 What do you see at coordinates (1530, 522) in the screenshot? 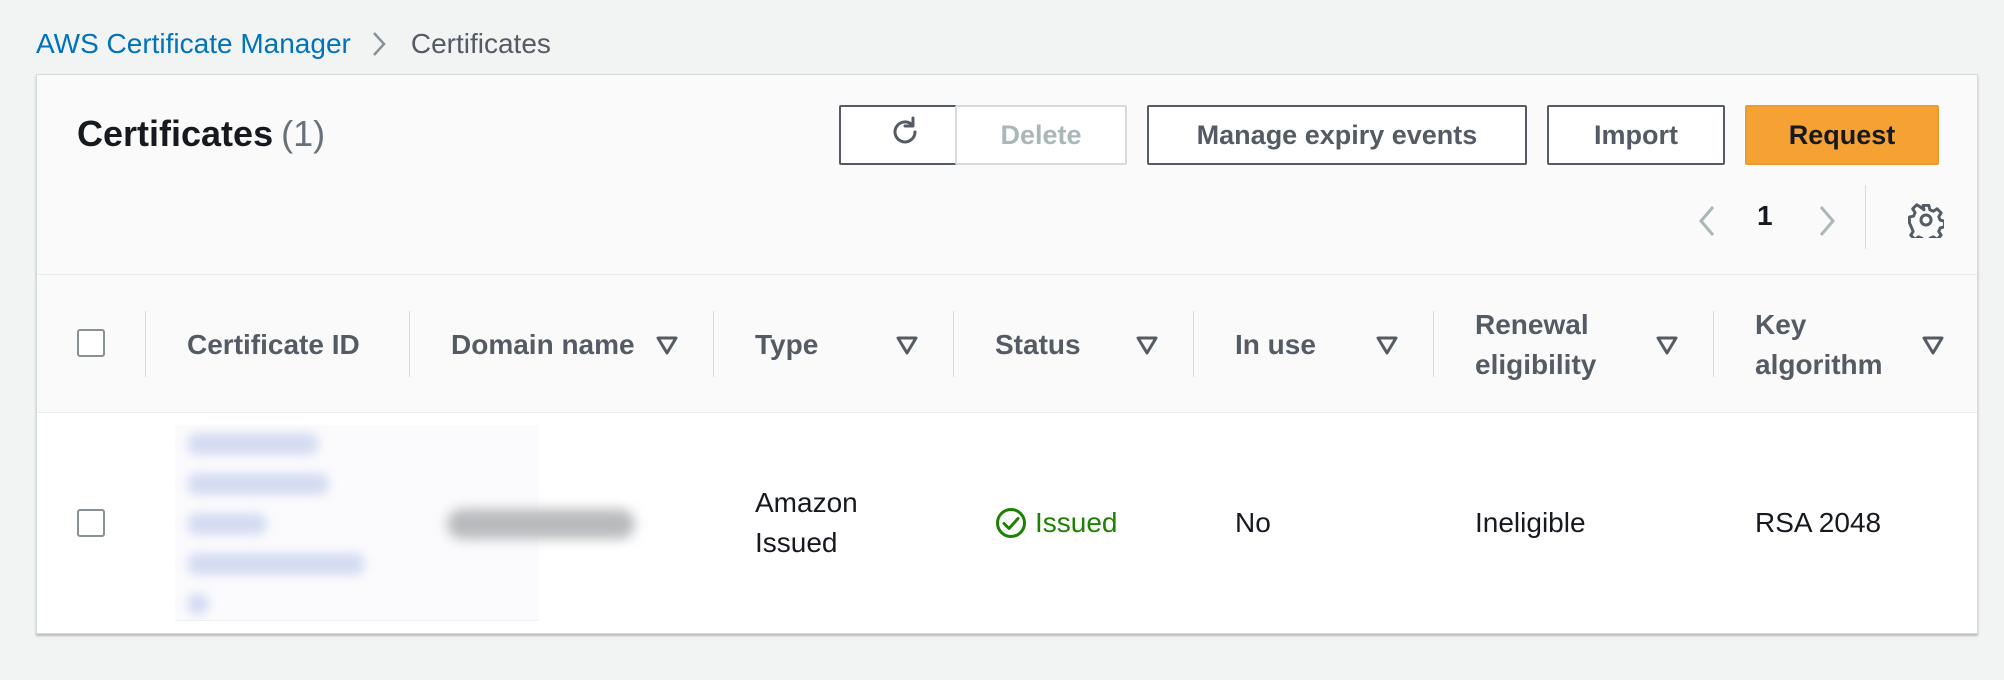
I see `cell-renewal-eligibility: Ineligible` at bounding box center [1530, 522].